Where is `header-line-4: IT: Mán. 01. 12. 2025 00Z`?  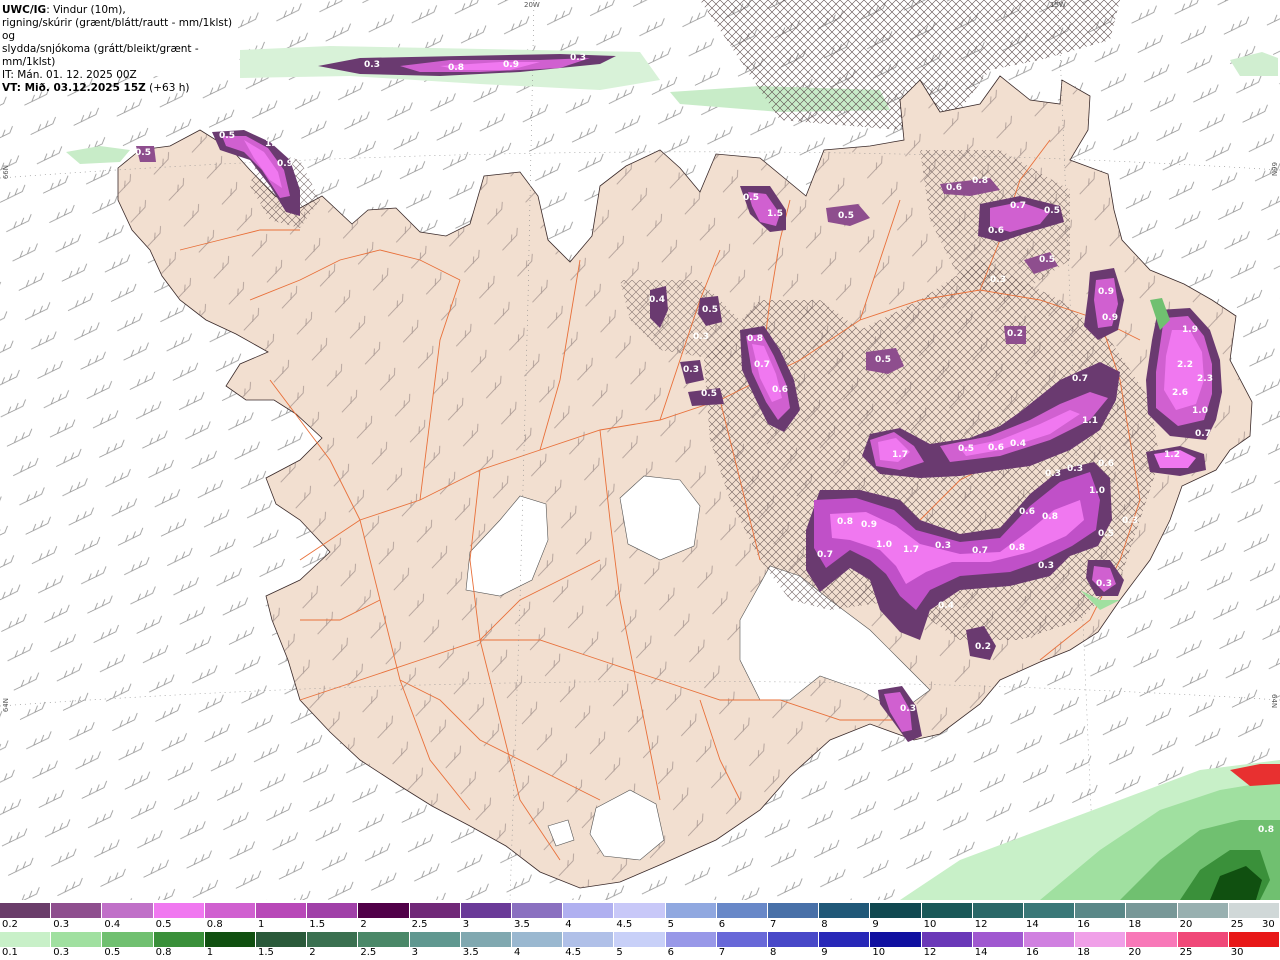
header-line-4: IT: Mán. 01. 12. 2025 00Z is located at coordinates (69, 75).